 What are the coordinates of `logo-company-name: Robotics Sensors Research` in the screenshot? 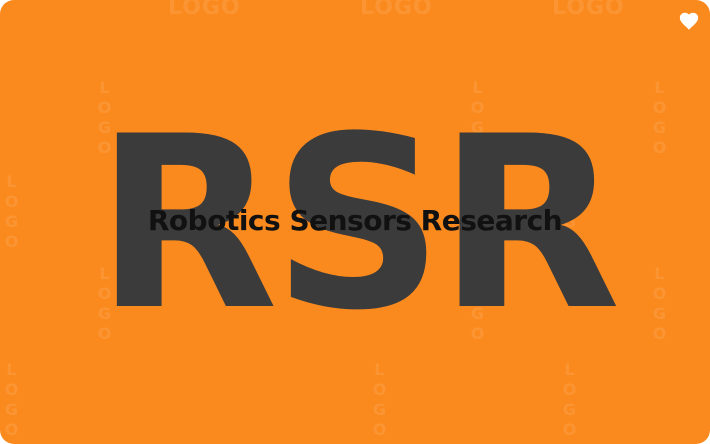 It's located at (355, 220).